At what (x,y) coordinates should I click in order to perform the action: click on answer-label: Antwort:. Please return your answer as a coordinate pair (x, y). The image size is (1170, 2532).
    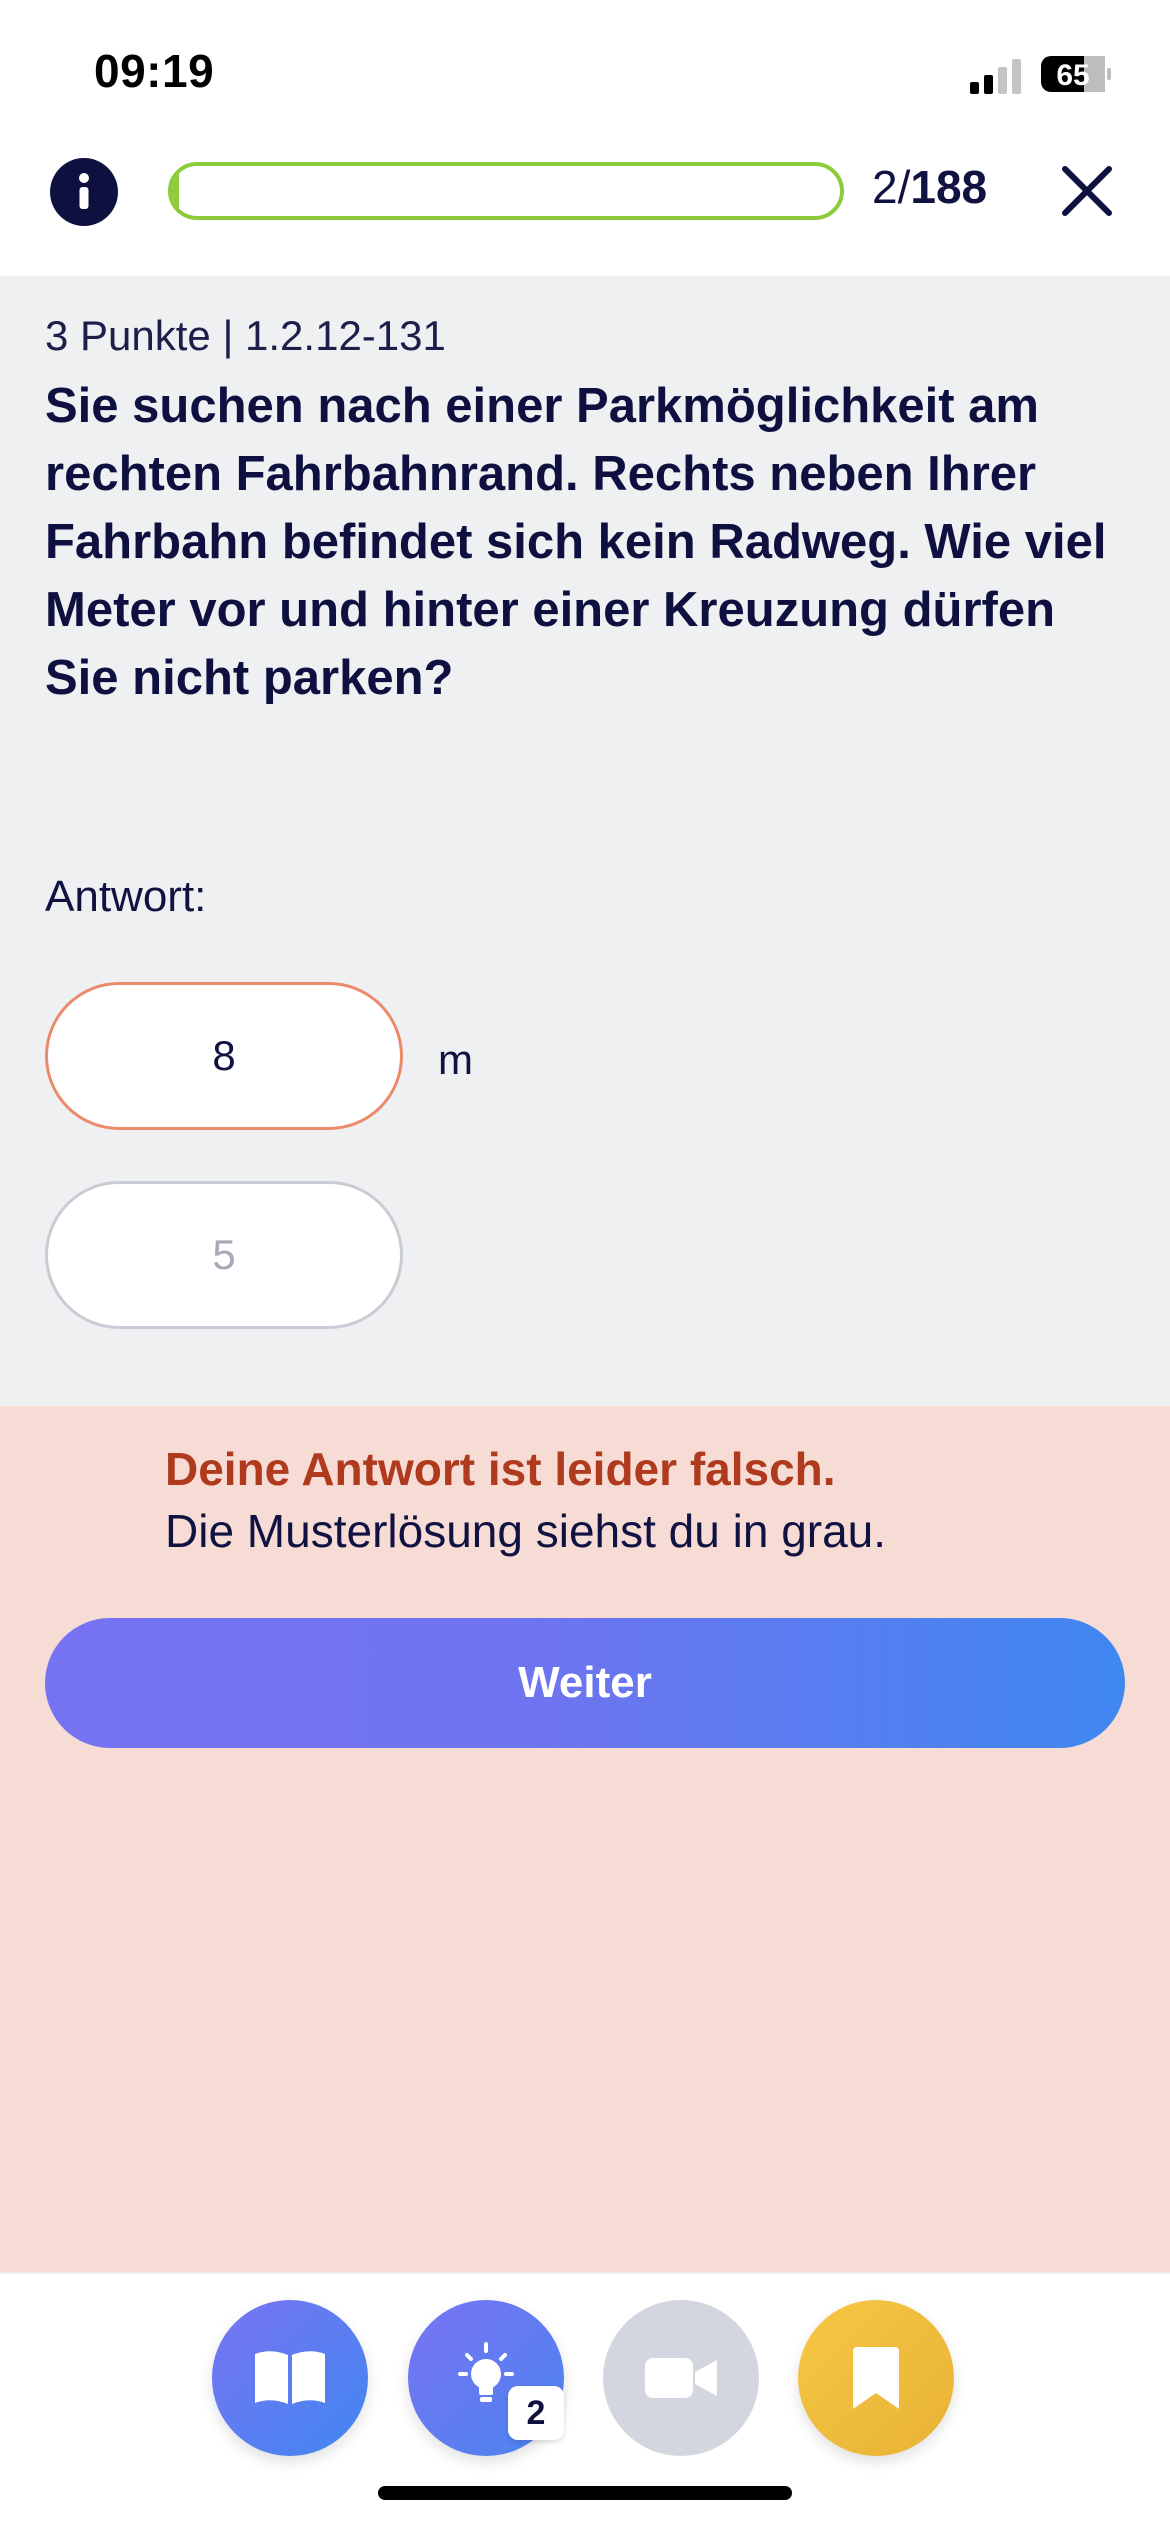
    Looking at the image, I should click on (126, 896).